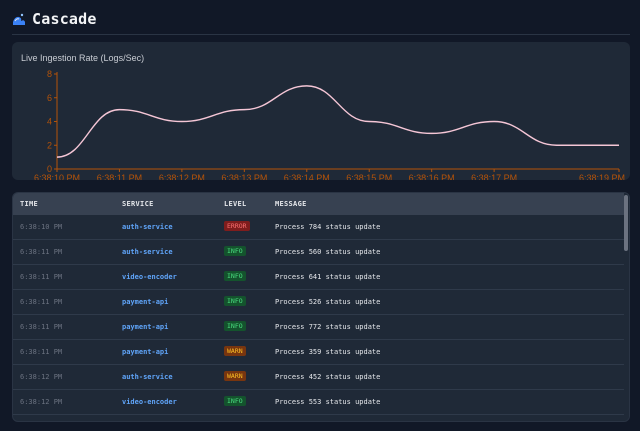  Describe the element at coordinates (49, 74) in the screenshot. I see `y-tick-label: 8` at that location.